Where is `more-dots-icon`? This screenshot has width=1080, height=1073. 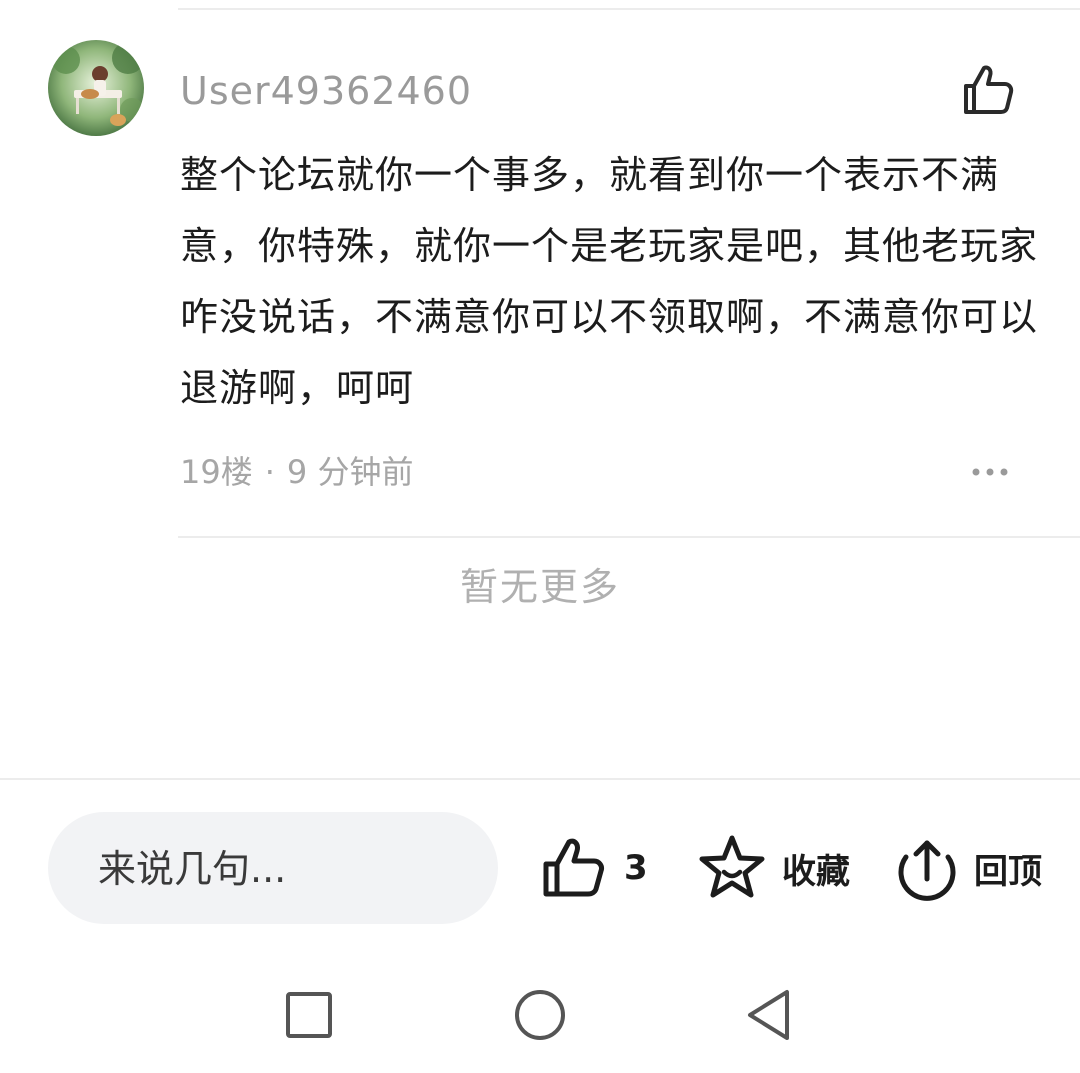 more-dots-icon is located at coordinates (990, 472).